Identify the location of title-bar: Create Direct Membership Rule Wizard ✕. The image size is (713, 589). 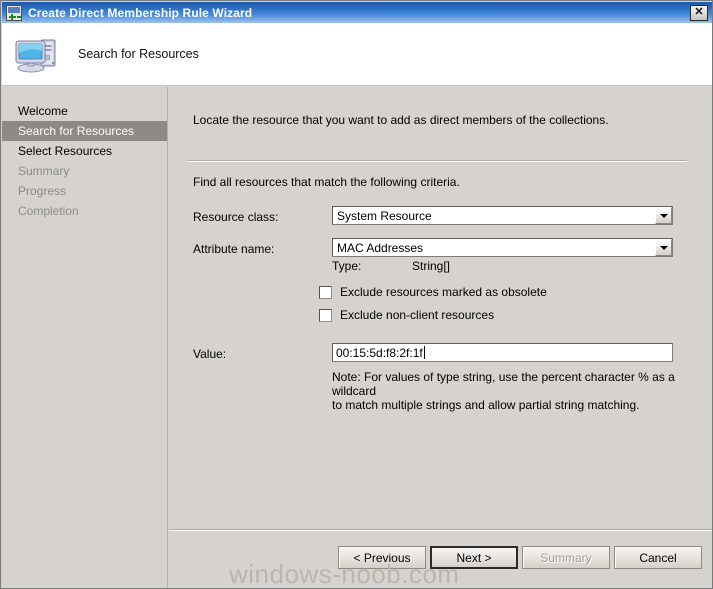
(357, 12).